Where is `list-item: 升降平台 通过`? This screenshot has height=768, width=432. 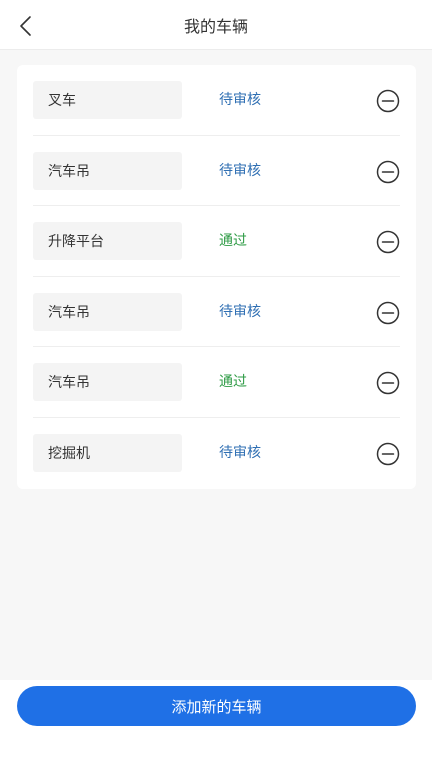 list-item: 升降平台 通过 is located at coordinates (216, 241).